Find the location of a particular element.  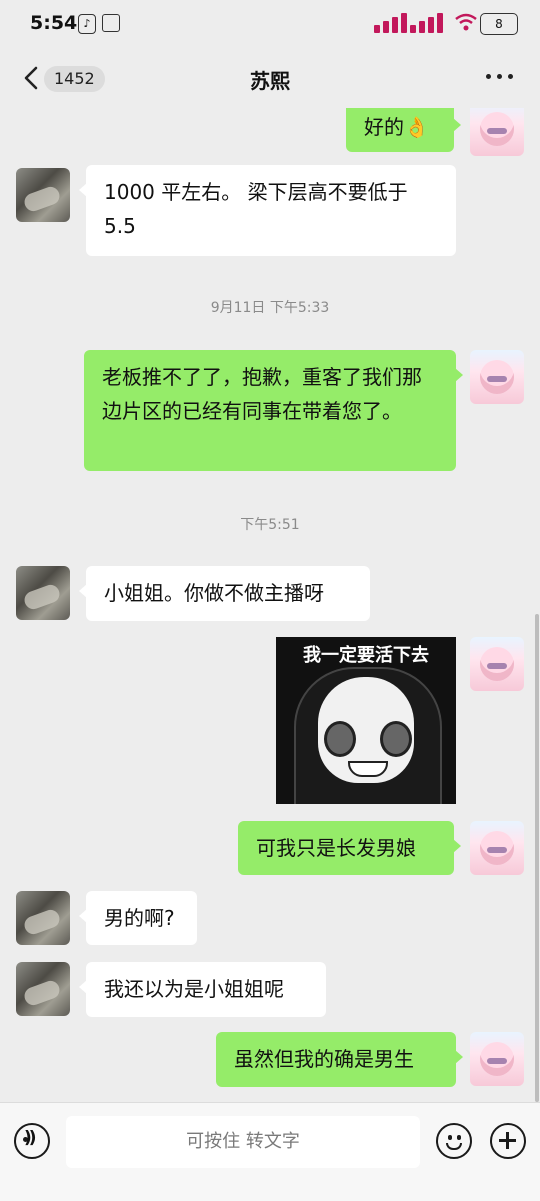

message-bubble: 1000 平左右。 梁下层高不要低于 5.5 is located at coordinates (267, 210).